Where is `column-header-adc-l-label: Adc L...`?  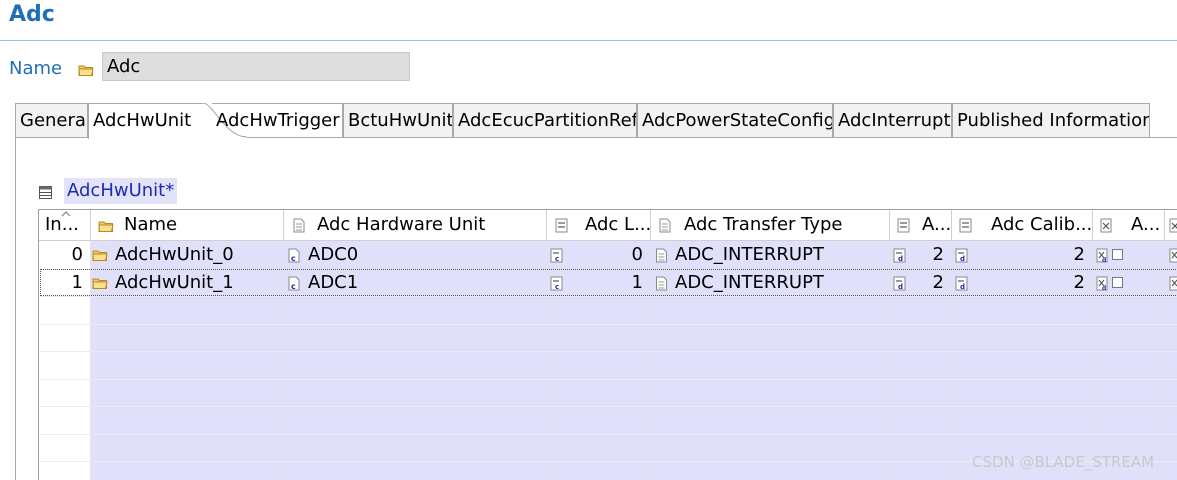
column-header-adc-l-label: Adc L... is located at coordinates (618, 224).